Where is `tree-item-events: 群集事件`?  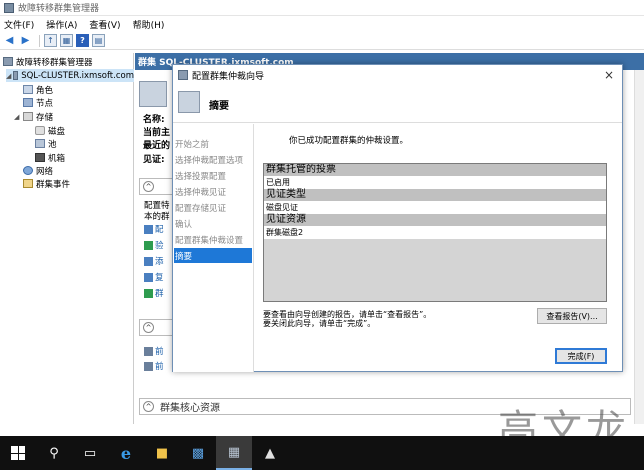
tree-item-events: 群集事件 is located at coordinates (46, 183).